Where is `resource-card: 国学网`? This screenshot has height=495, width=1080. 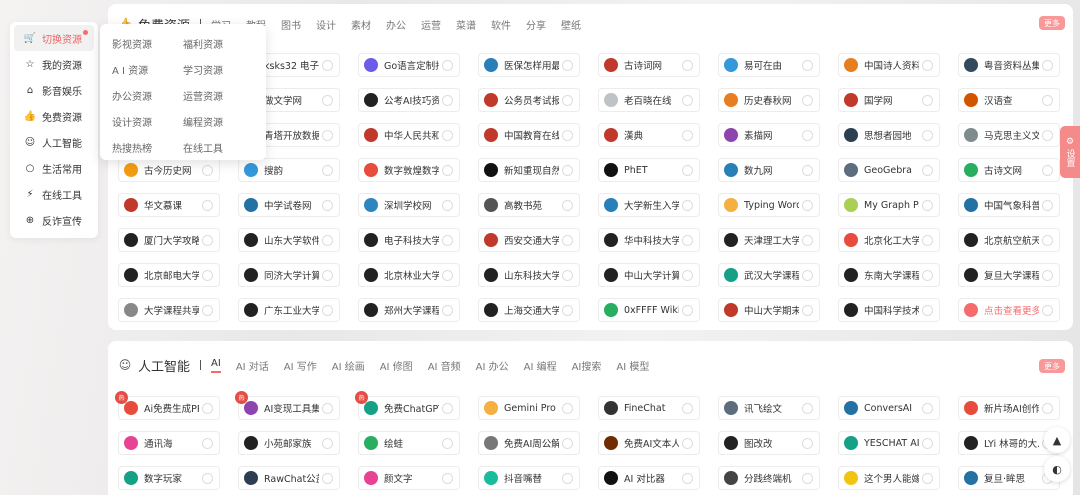 resource-card: 国学网 is located at coordinates (889, 100).